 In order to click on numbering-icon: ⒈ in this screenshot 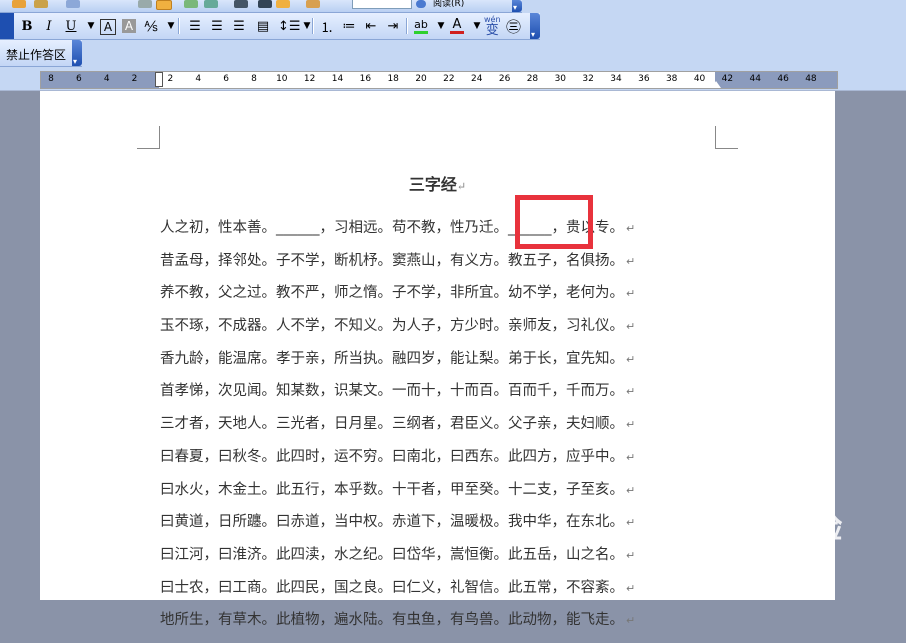, I will do `click(327, 26)`.